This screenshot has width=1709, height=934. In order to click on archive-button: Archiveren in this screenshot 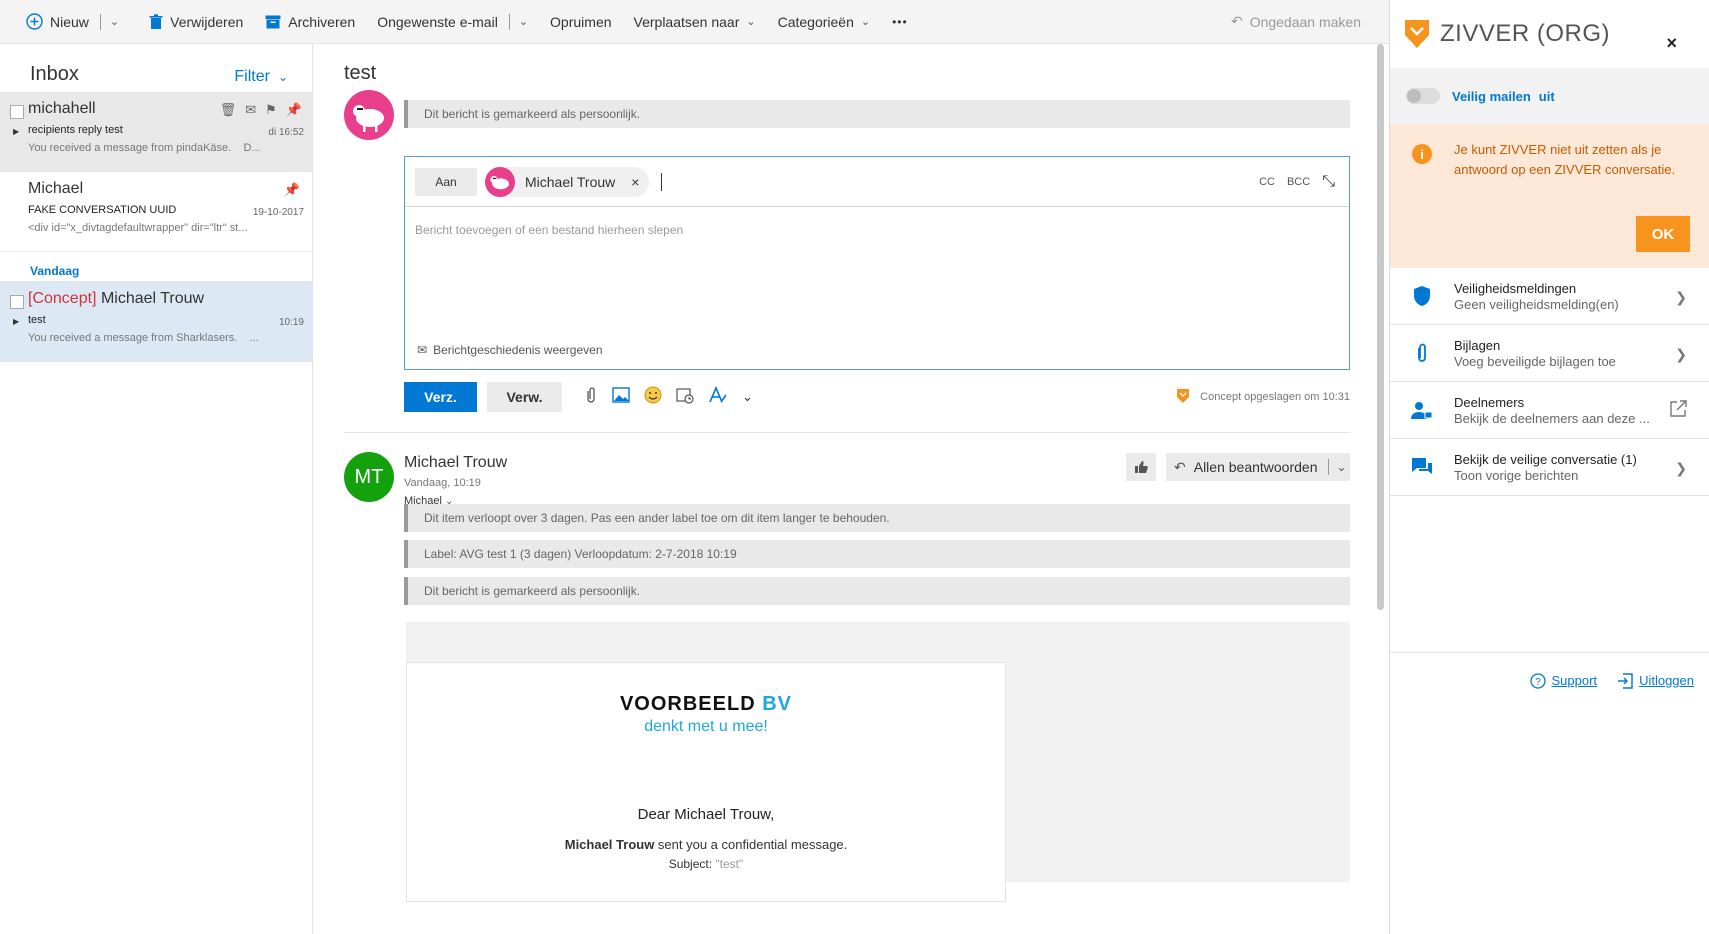, I will do `click(310, 22)`.